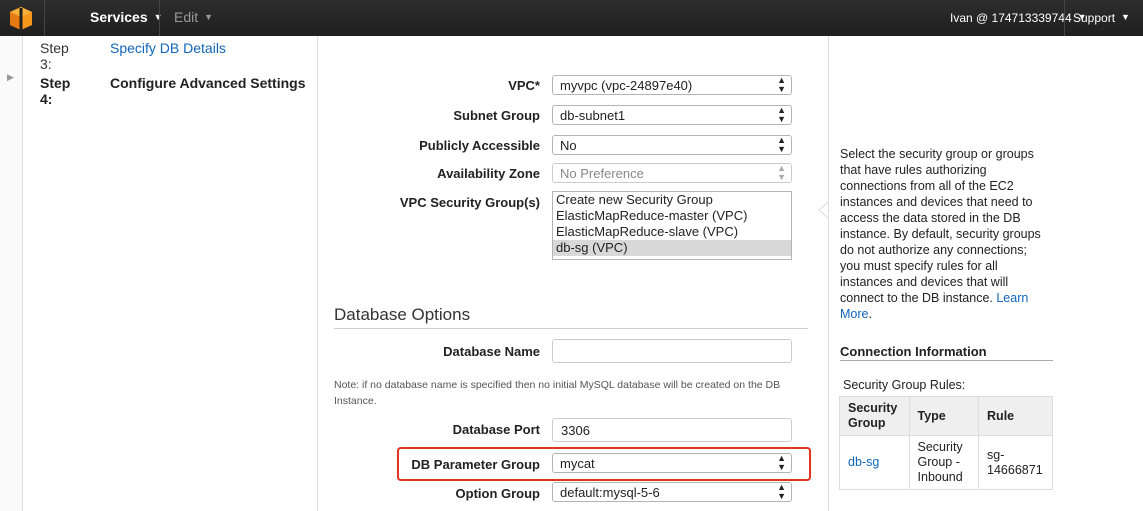 The width and height of the screenshot is (1143, 511). Describe the element at coordinates (488, 173) in the screenshot. I see `availability-zone-label: Availability Zone` at that location.